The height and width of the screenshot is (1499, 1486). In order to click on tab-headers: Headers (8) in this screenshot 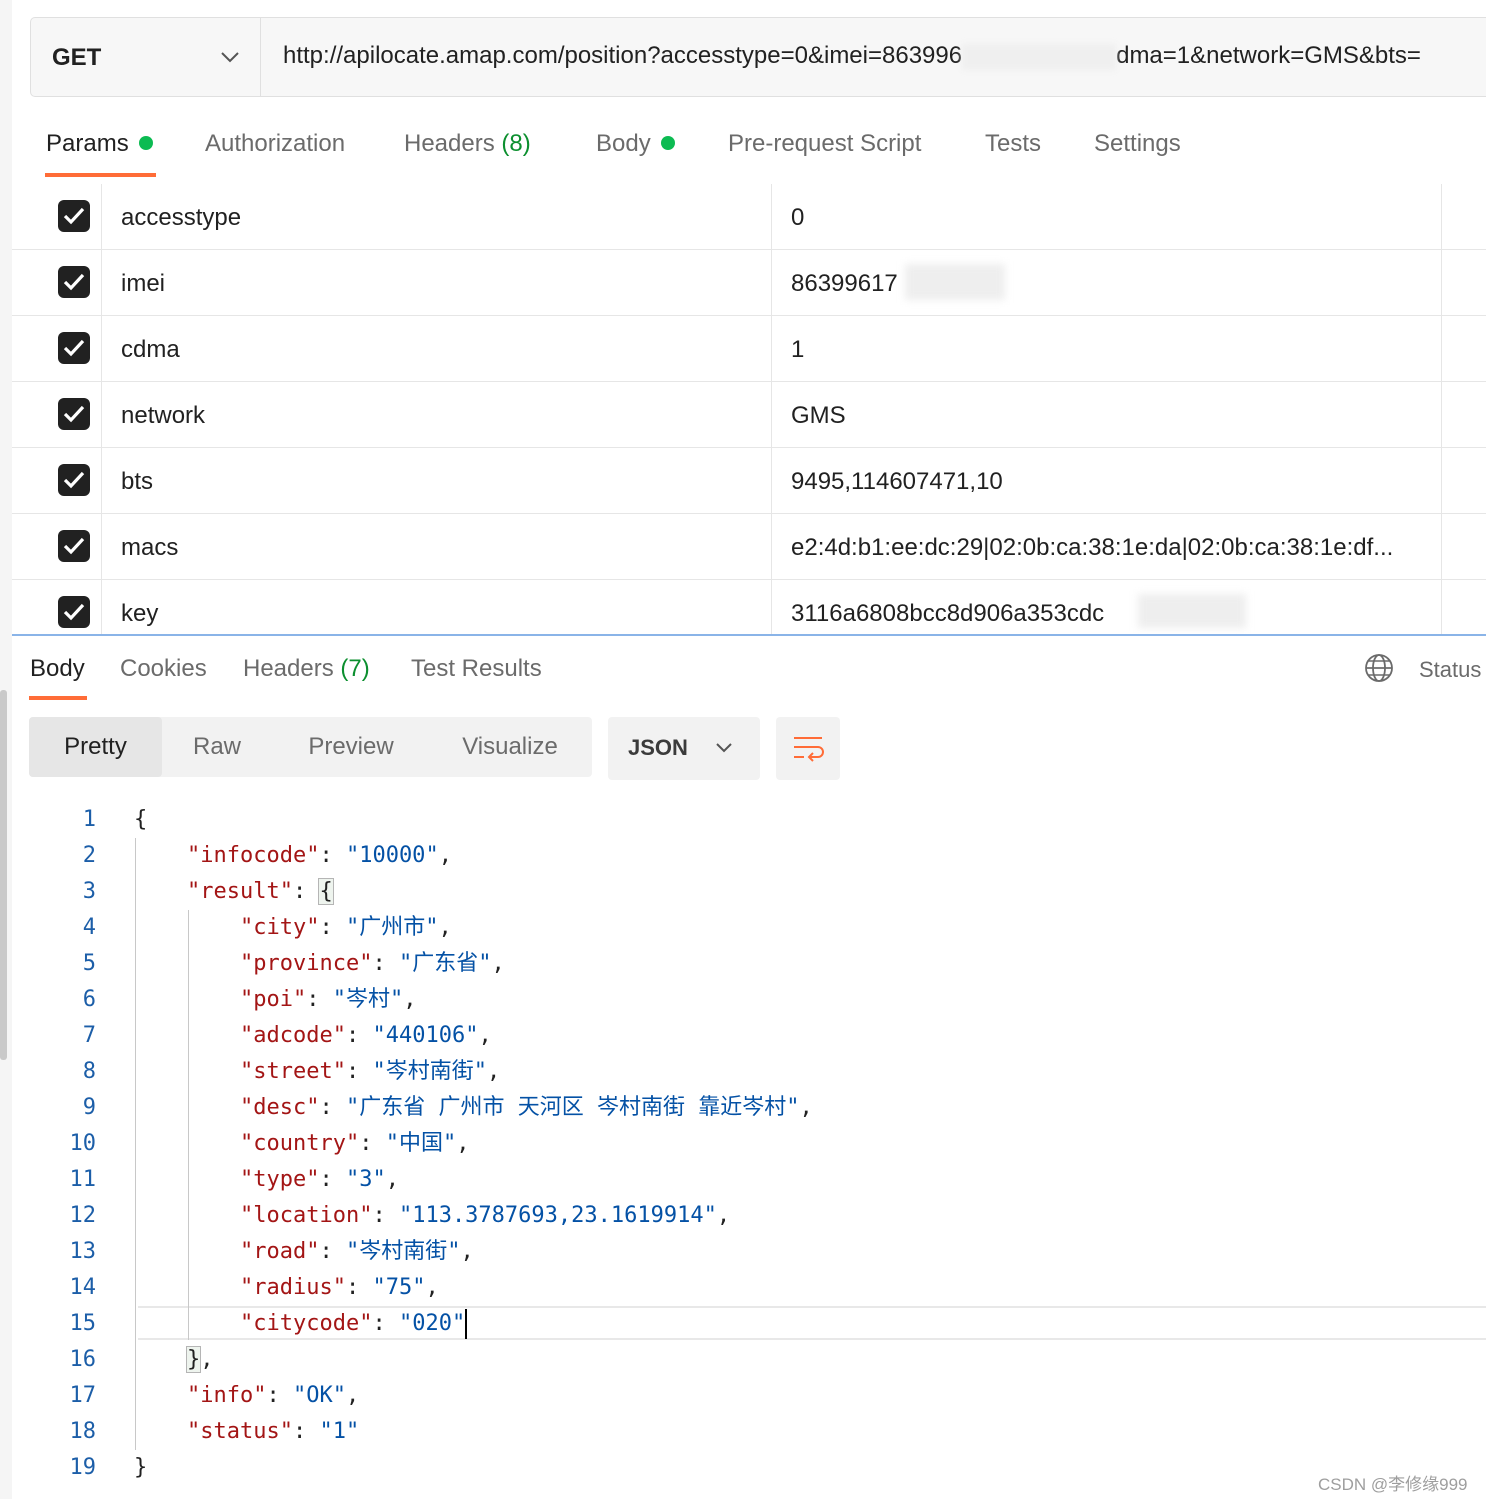, I will do `click(467, 144)`.